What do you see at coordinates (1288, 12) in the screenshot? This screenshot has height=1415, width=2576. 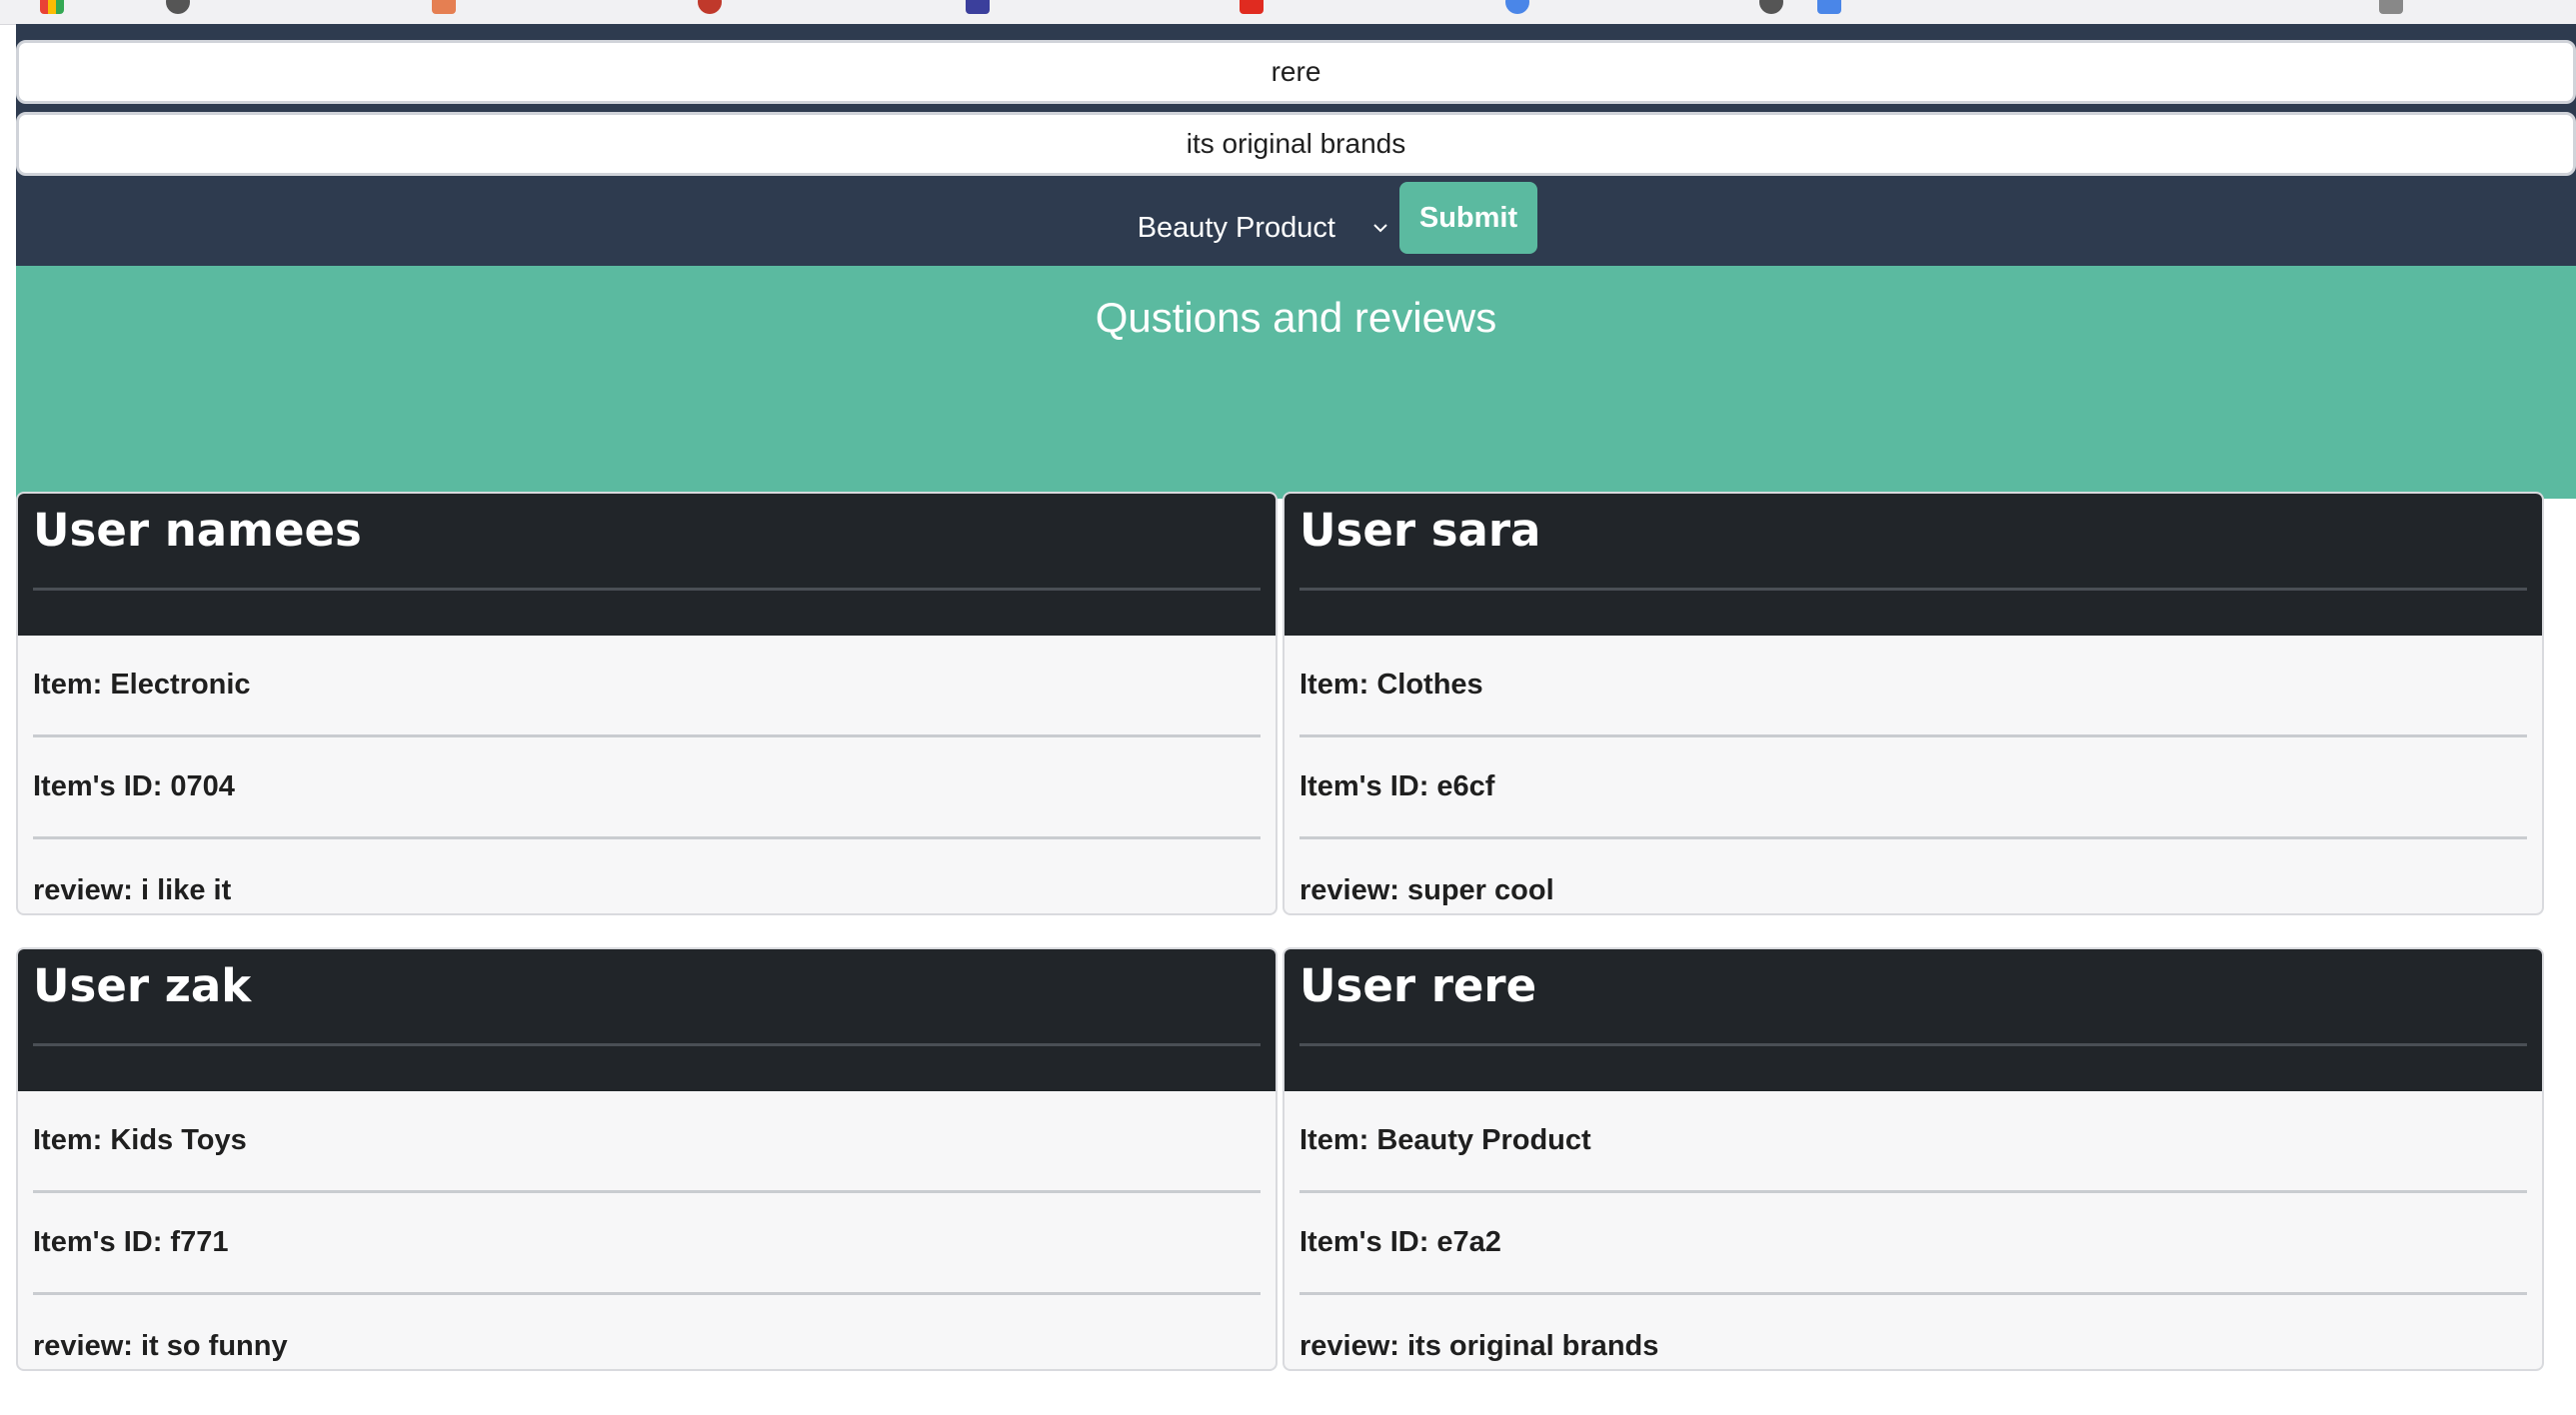 I see `bookmarks-bar` at bounding box center [1288, 12].